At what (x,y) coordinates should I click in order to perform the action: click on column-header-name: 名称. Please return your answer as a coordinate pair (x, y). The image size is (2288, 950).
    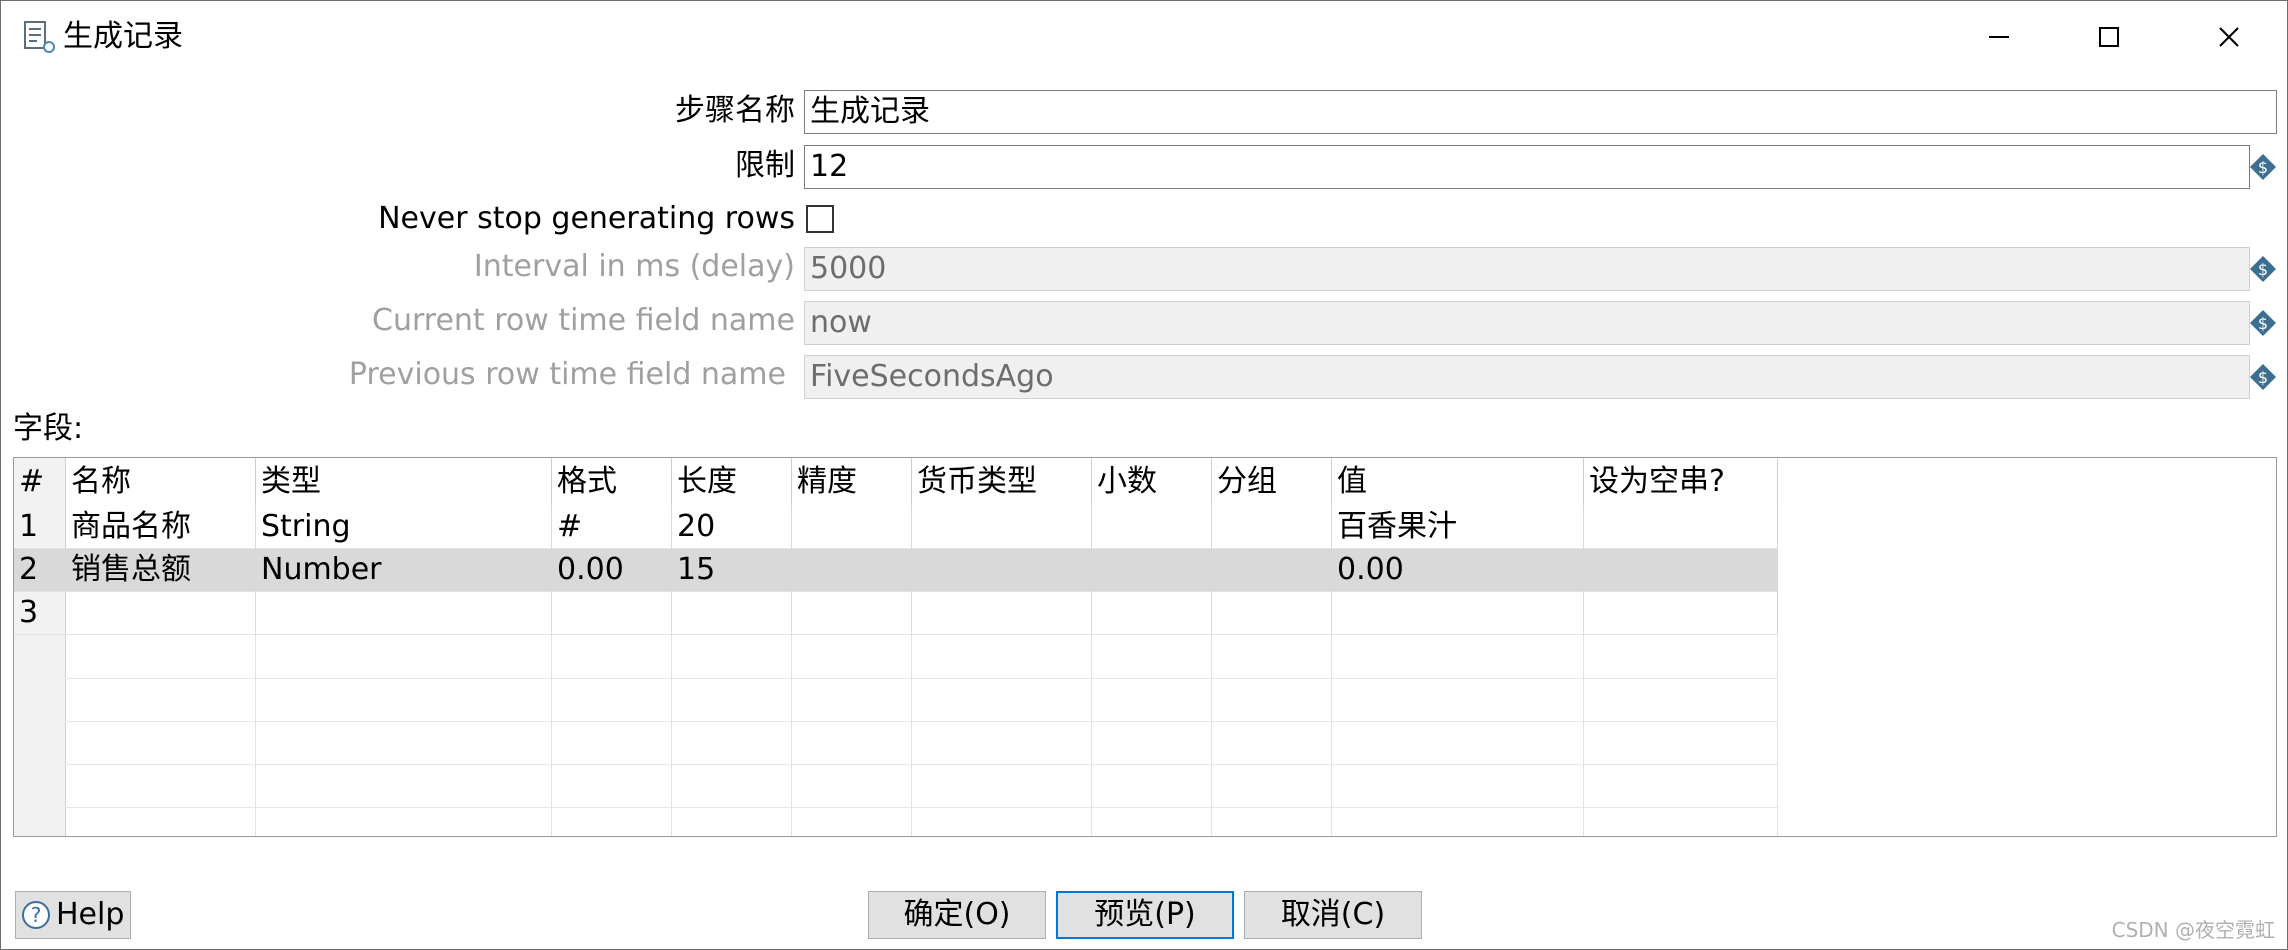
    Looking at the image, I should click on (161, 482).